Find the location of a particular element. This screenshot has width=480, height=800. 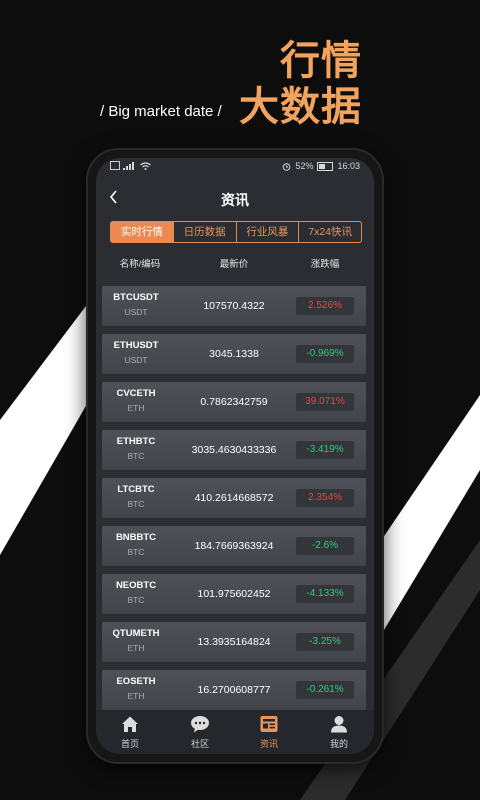

change-badge: -3.25% is located at coordinates (325, 642).